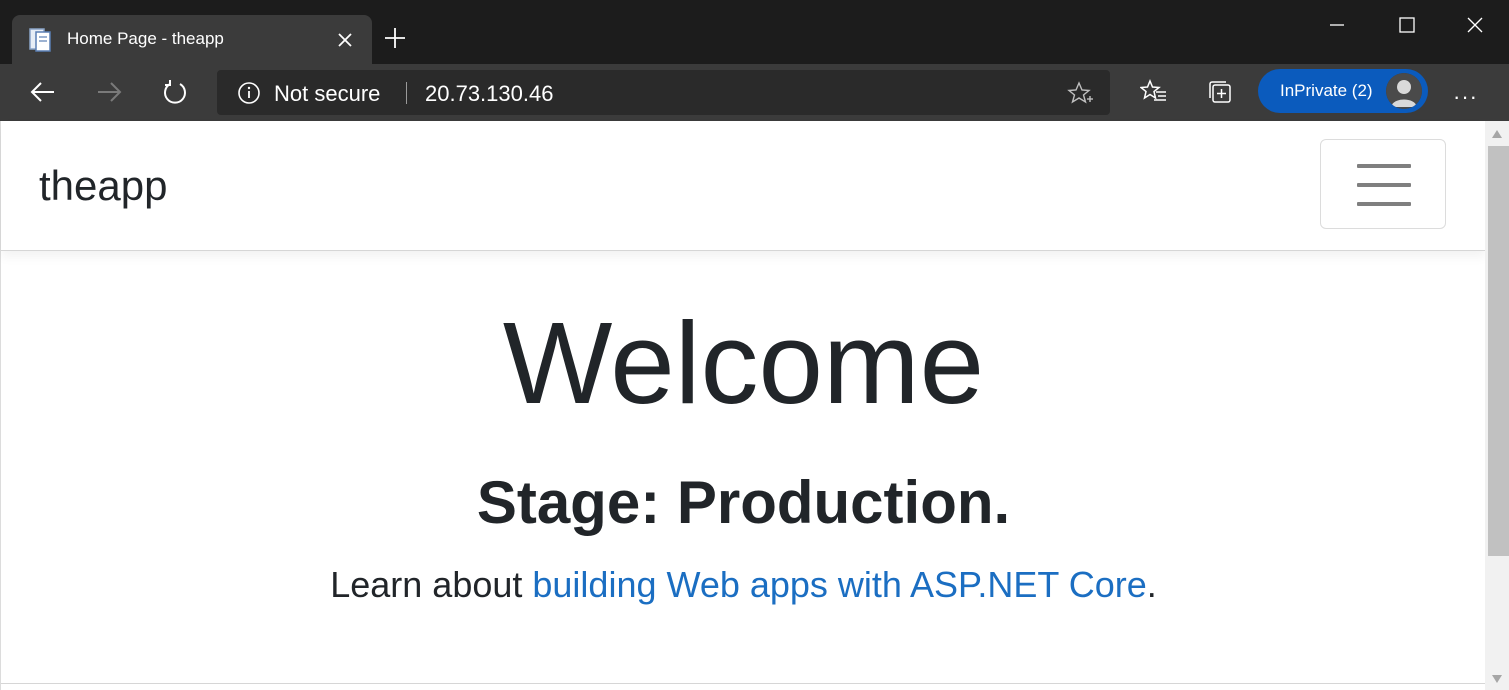  I want to click on info-icon, so click(249, 93).